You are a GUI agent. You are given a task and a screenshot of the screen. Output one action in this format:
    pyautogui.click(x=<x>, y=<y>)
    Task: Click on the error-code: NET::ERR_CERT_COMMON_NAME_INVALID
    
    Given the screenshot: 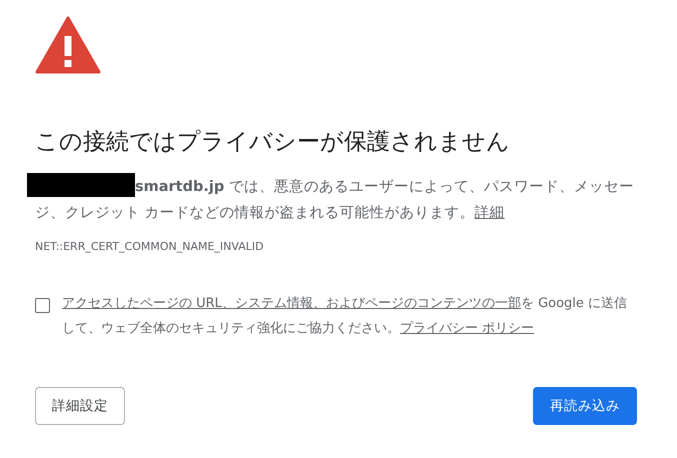 What is the action you would take?
    pyautogui.click(x=149, y=246)
    